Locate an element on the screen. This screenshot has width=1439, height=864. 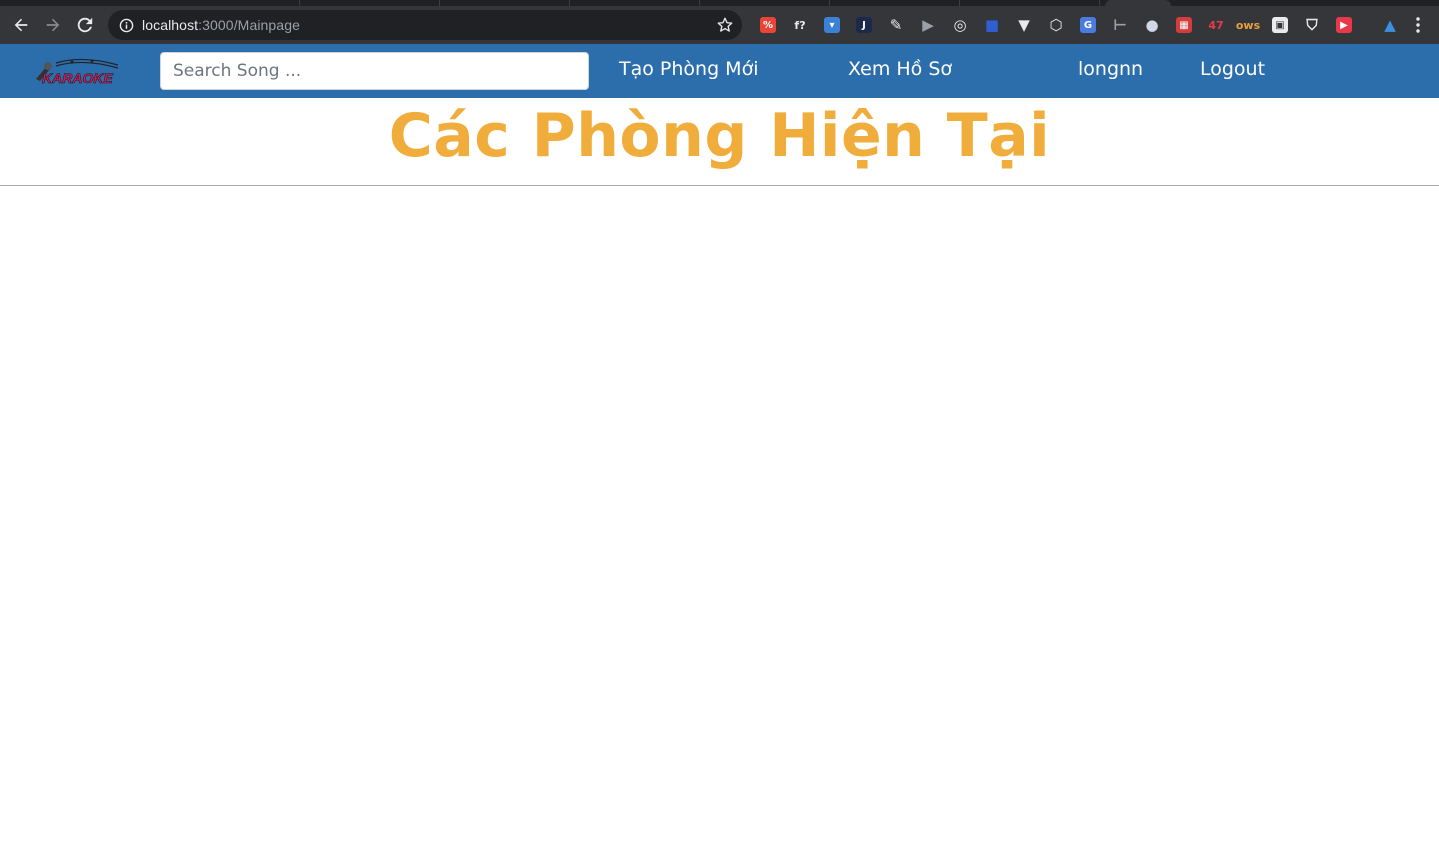
ext-vue-icon: ▼ is located at coordinates (1024, 25).